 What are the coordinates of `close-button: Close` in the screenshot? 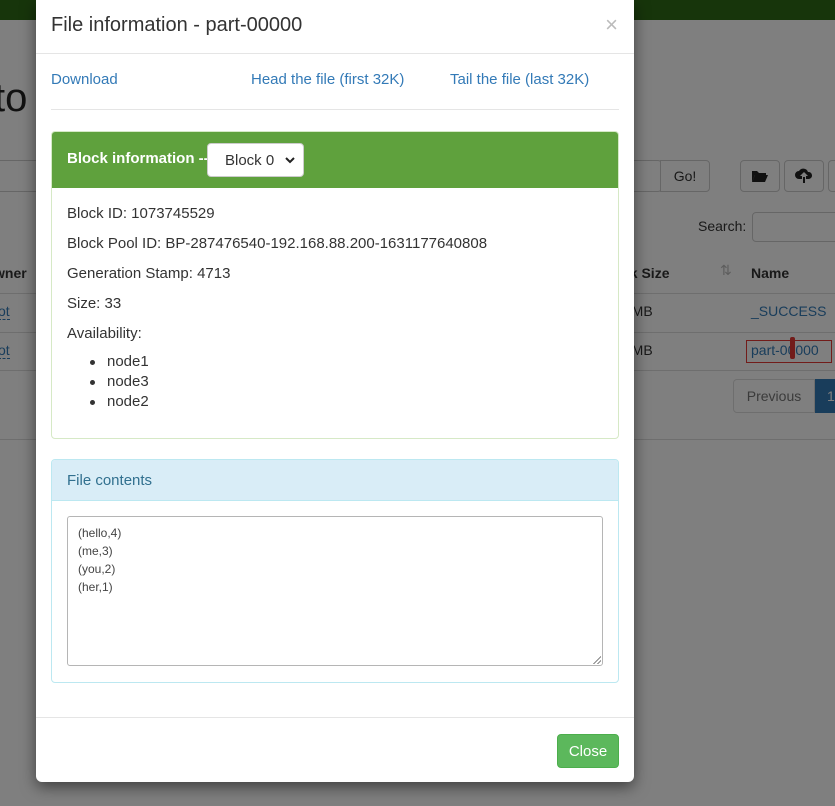 It's located at (588, 751).